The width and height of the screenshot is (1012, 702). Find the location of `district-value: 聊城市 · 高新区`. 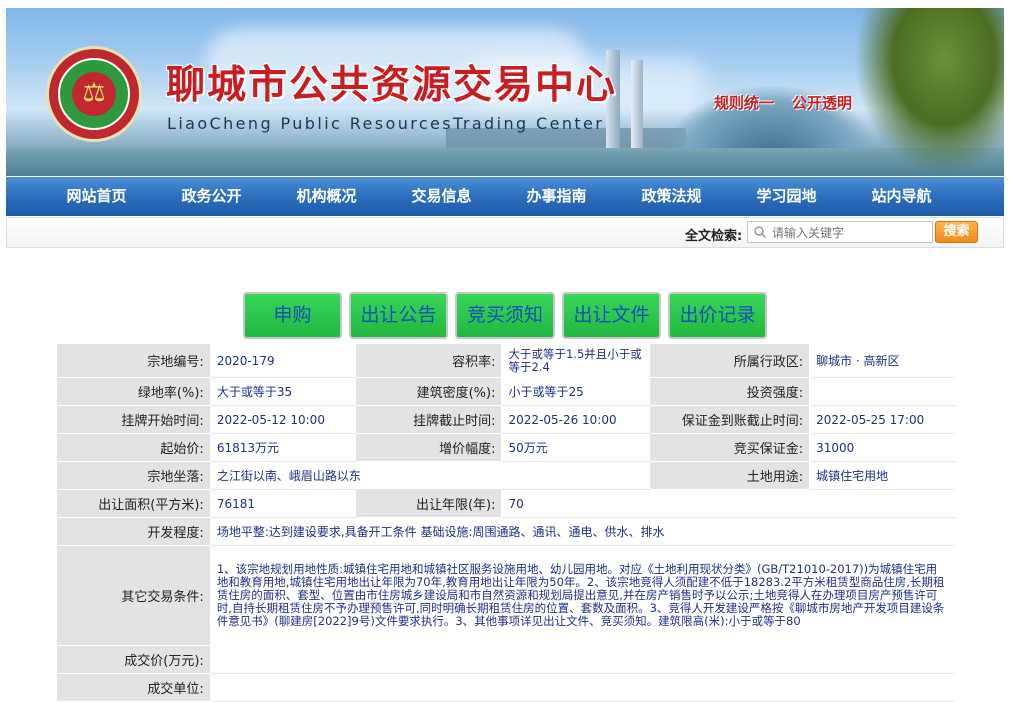

district-value: 聊城市 · 高新区 is located at coordinates (882, 360).